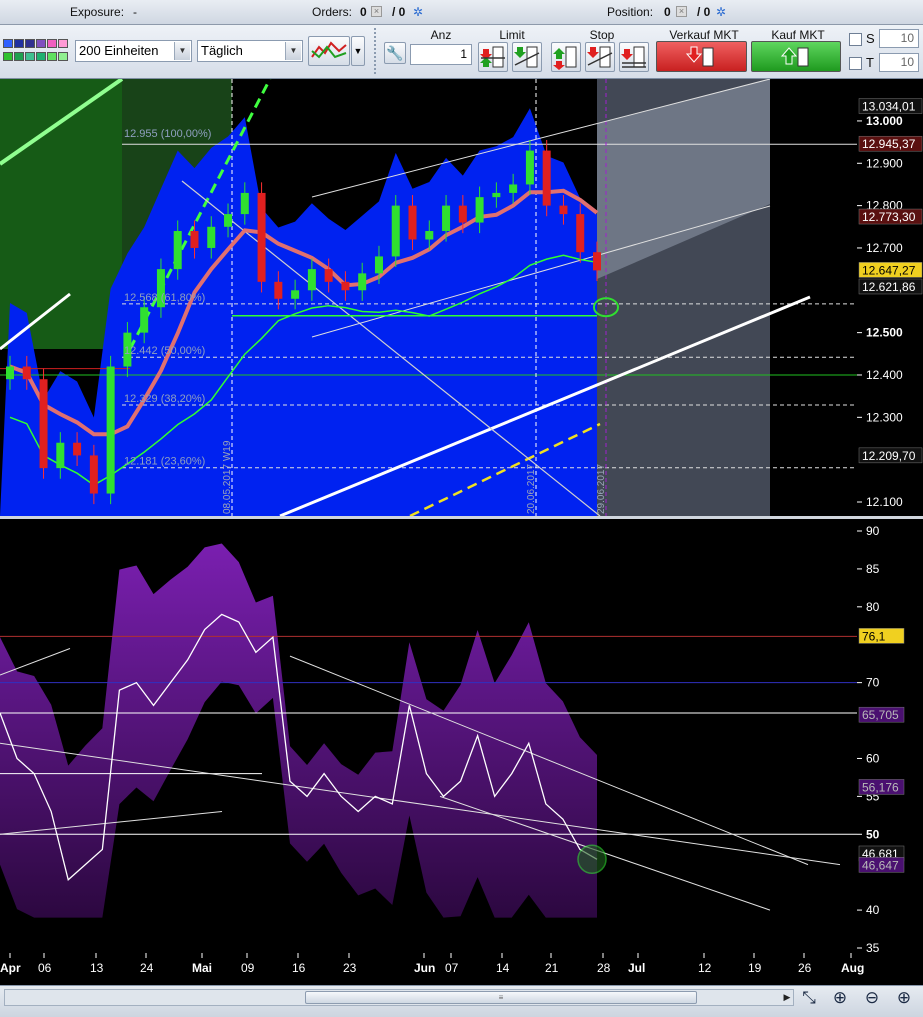 Image resolution: width=923 pixels, height=1017 pixels. Describe the element at coordinates (872, 999) in the screenshot. I see `zoom-out-icon: ⊖` at that location.